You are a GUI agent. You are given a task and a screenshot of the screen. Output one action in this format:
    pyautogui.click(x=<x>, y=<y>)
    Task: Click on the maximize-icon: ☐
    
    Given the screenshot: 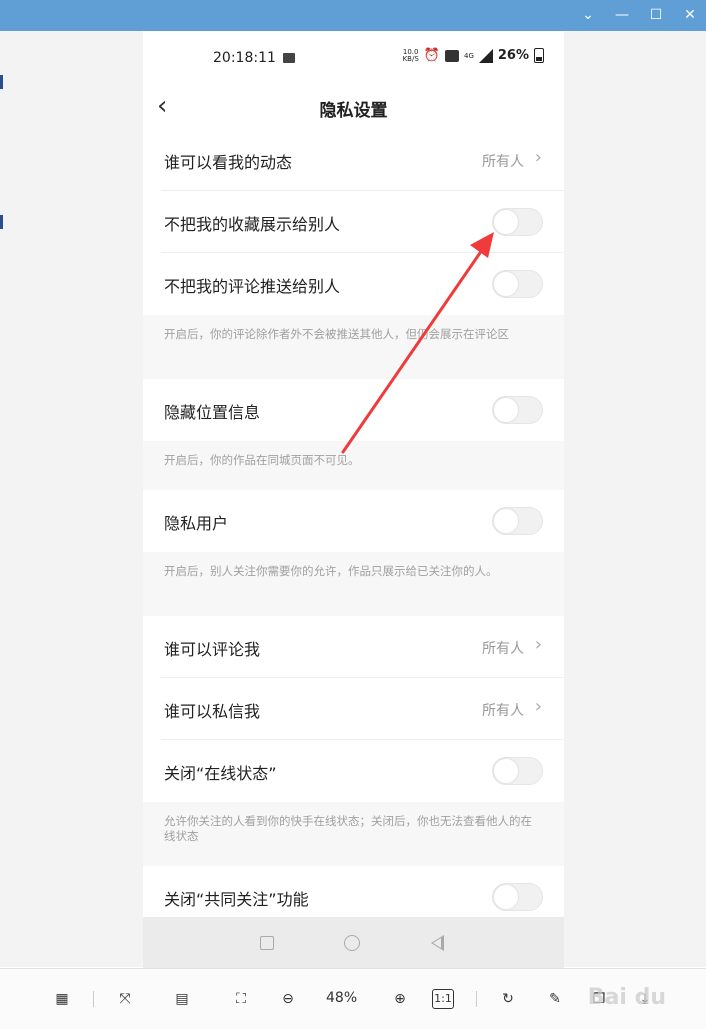 What is the action you would take?
    pyautogui.click(x=656, y=15)
    